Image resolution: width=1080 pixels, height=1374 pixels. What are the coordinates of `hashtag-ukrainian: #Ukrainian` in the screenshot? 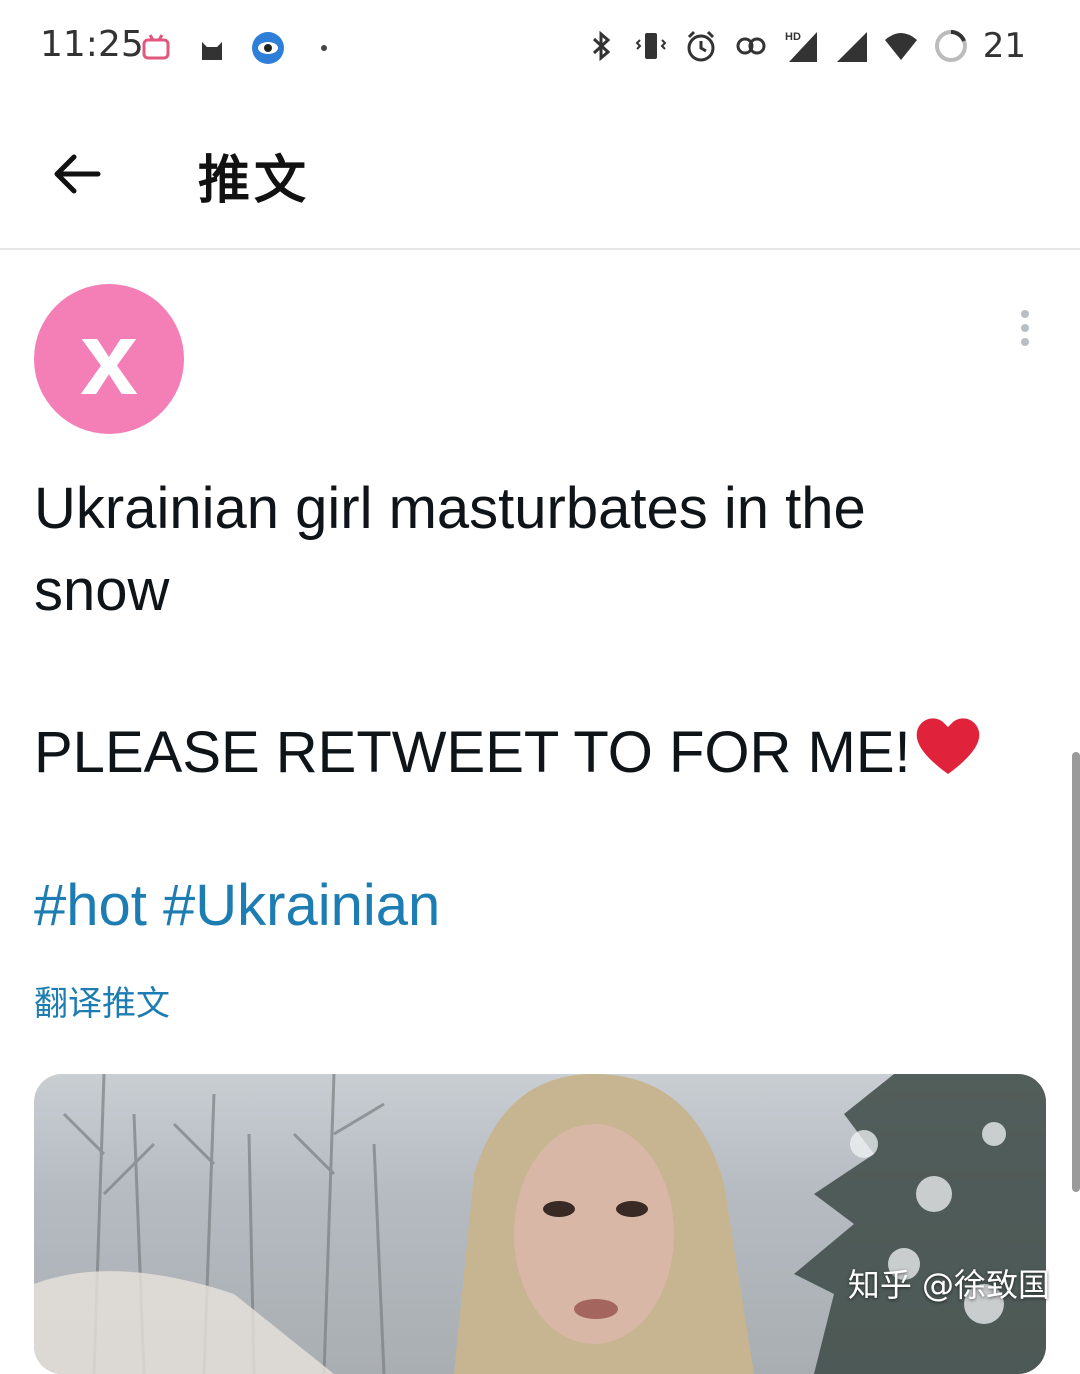 It's located at (301, 905).